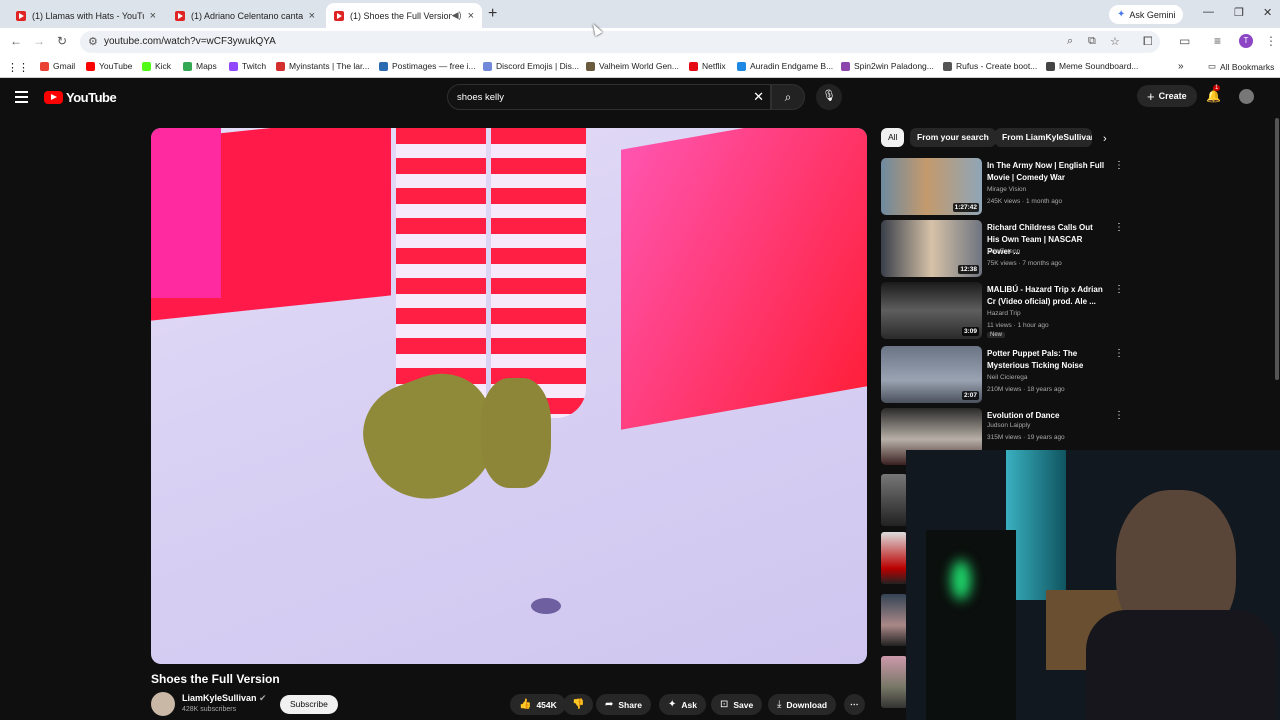  Describe the element at coordinates (578, 704) in the screenshot. I see `dislike-button: 👎` at that location.